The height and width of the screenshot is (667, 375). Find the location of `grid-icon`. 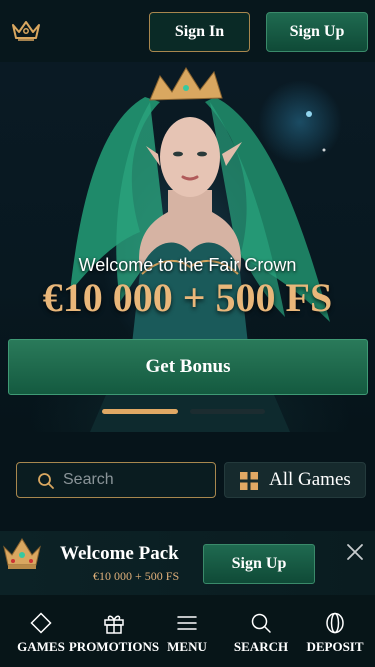

grid-icon is located at coordinates (249, 481).